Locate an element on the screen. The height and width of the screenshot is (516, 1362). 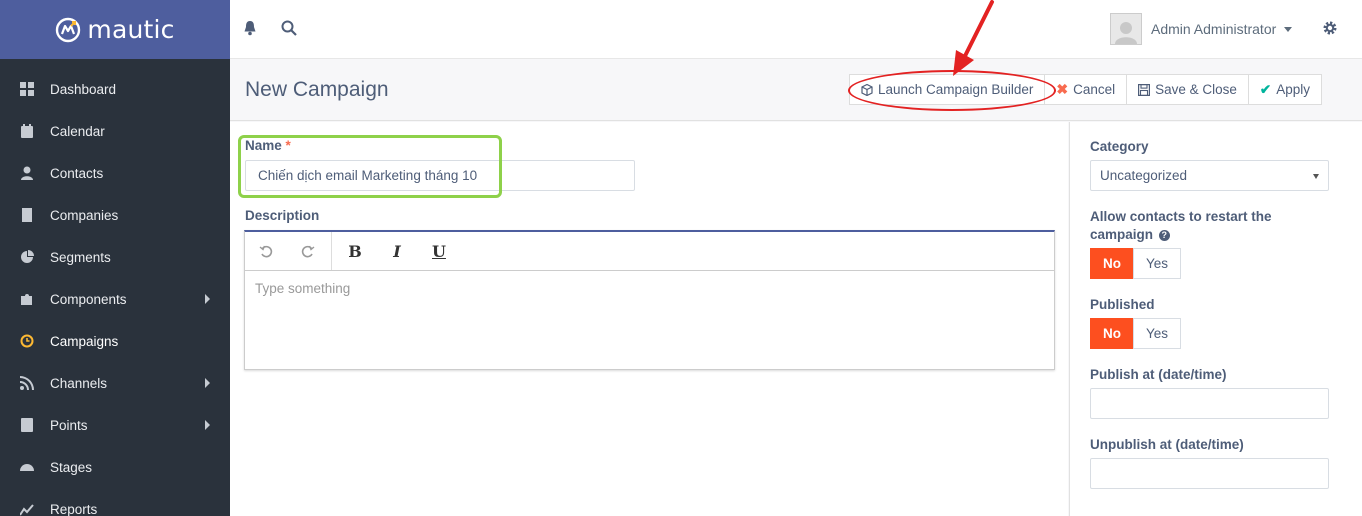
category-select: Uncategorized is located at coordinates (1209, 175).